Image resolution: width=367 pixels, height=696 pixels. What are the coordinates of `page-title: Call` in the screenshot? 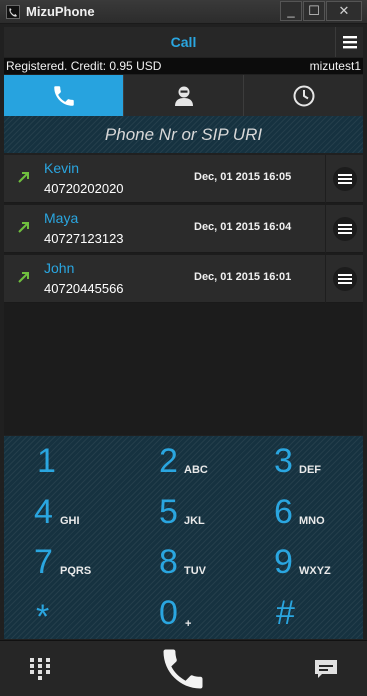 It's located at (183, 42).